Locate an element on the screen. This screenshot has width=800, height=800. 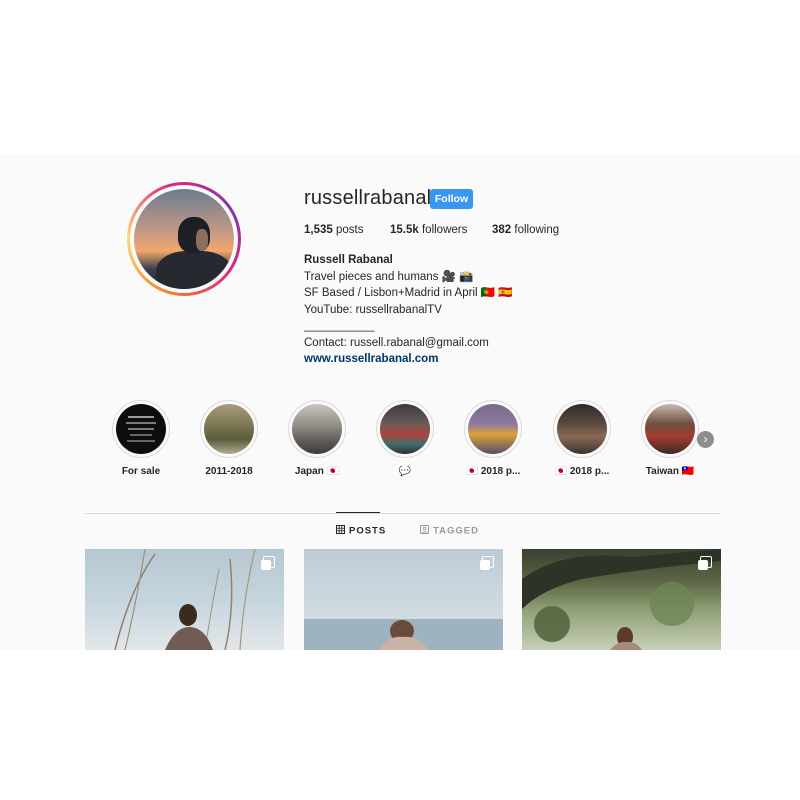
tag-icon is located at coordinates (424, 531).